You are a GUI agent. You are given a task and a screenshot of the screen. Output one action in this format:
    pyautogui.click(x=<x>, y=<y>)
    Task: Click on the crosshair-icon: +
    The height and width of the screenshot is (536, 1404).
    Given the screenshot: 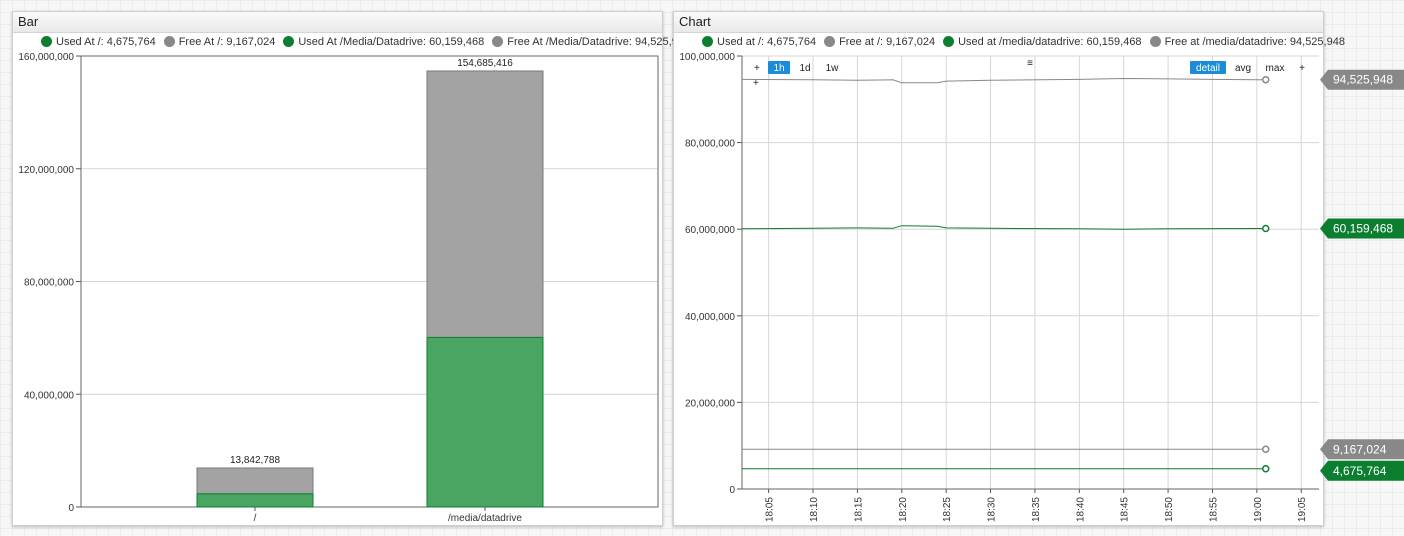 What is the action you would take?
    pyautogui.click(x=756, y=83)
    